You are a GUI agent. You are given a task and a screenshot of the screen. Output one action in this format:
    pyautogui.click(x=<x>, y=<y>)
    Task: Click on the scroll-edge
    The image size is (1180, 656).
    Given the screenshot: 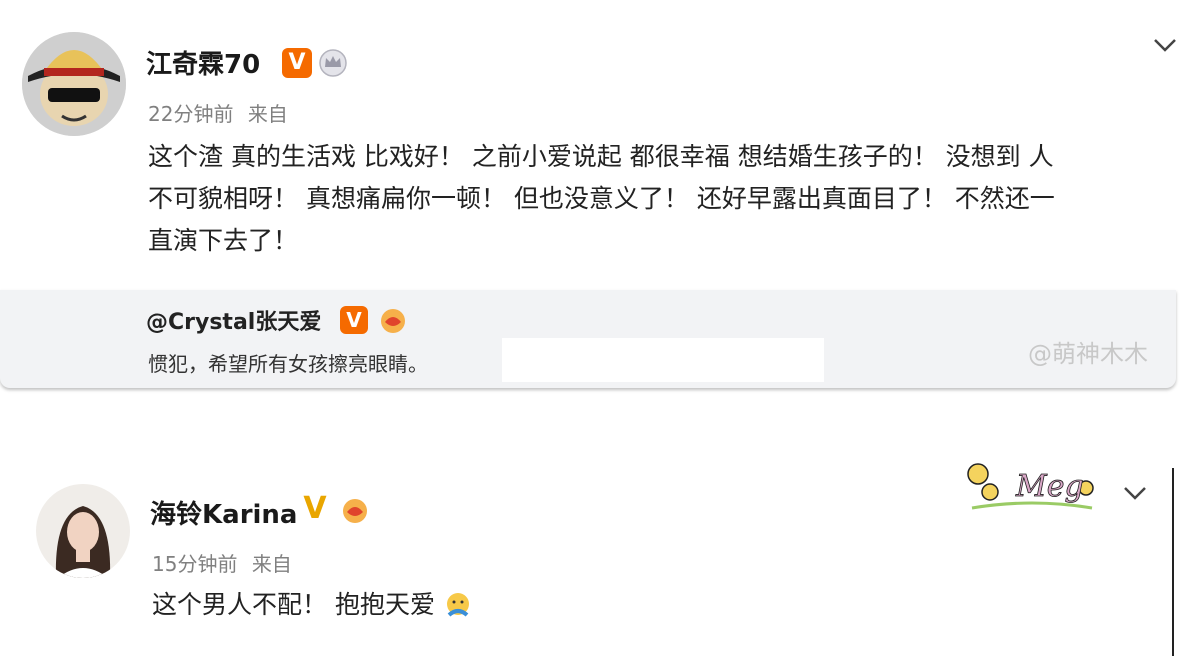 What is the action you would take?
    pyautogui.click(x=1173, y=562)
    